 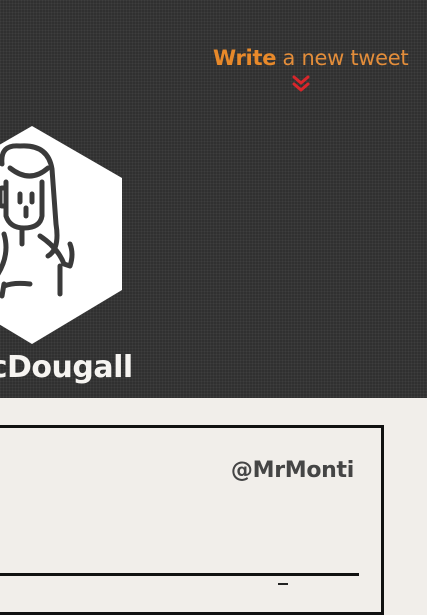 What do you see at coordinates (179, 574) in the screenshot?
I see `card-divider` at bounding box center [179, 574].